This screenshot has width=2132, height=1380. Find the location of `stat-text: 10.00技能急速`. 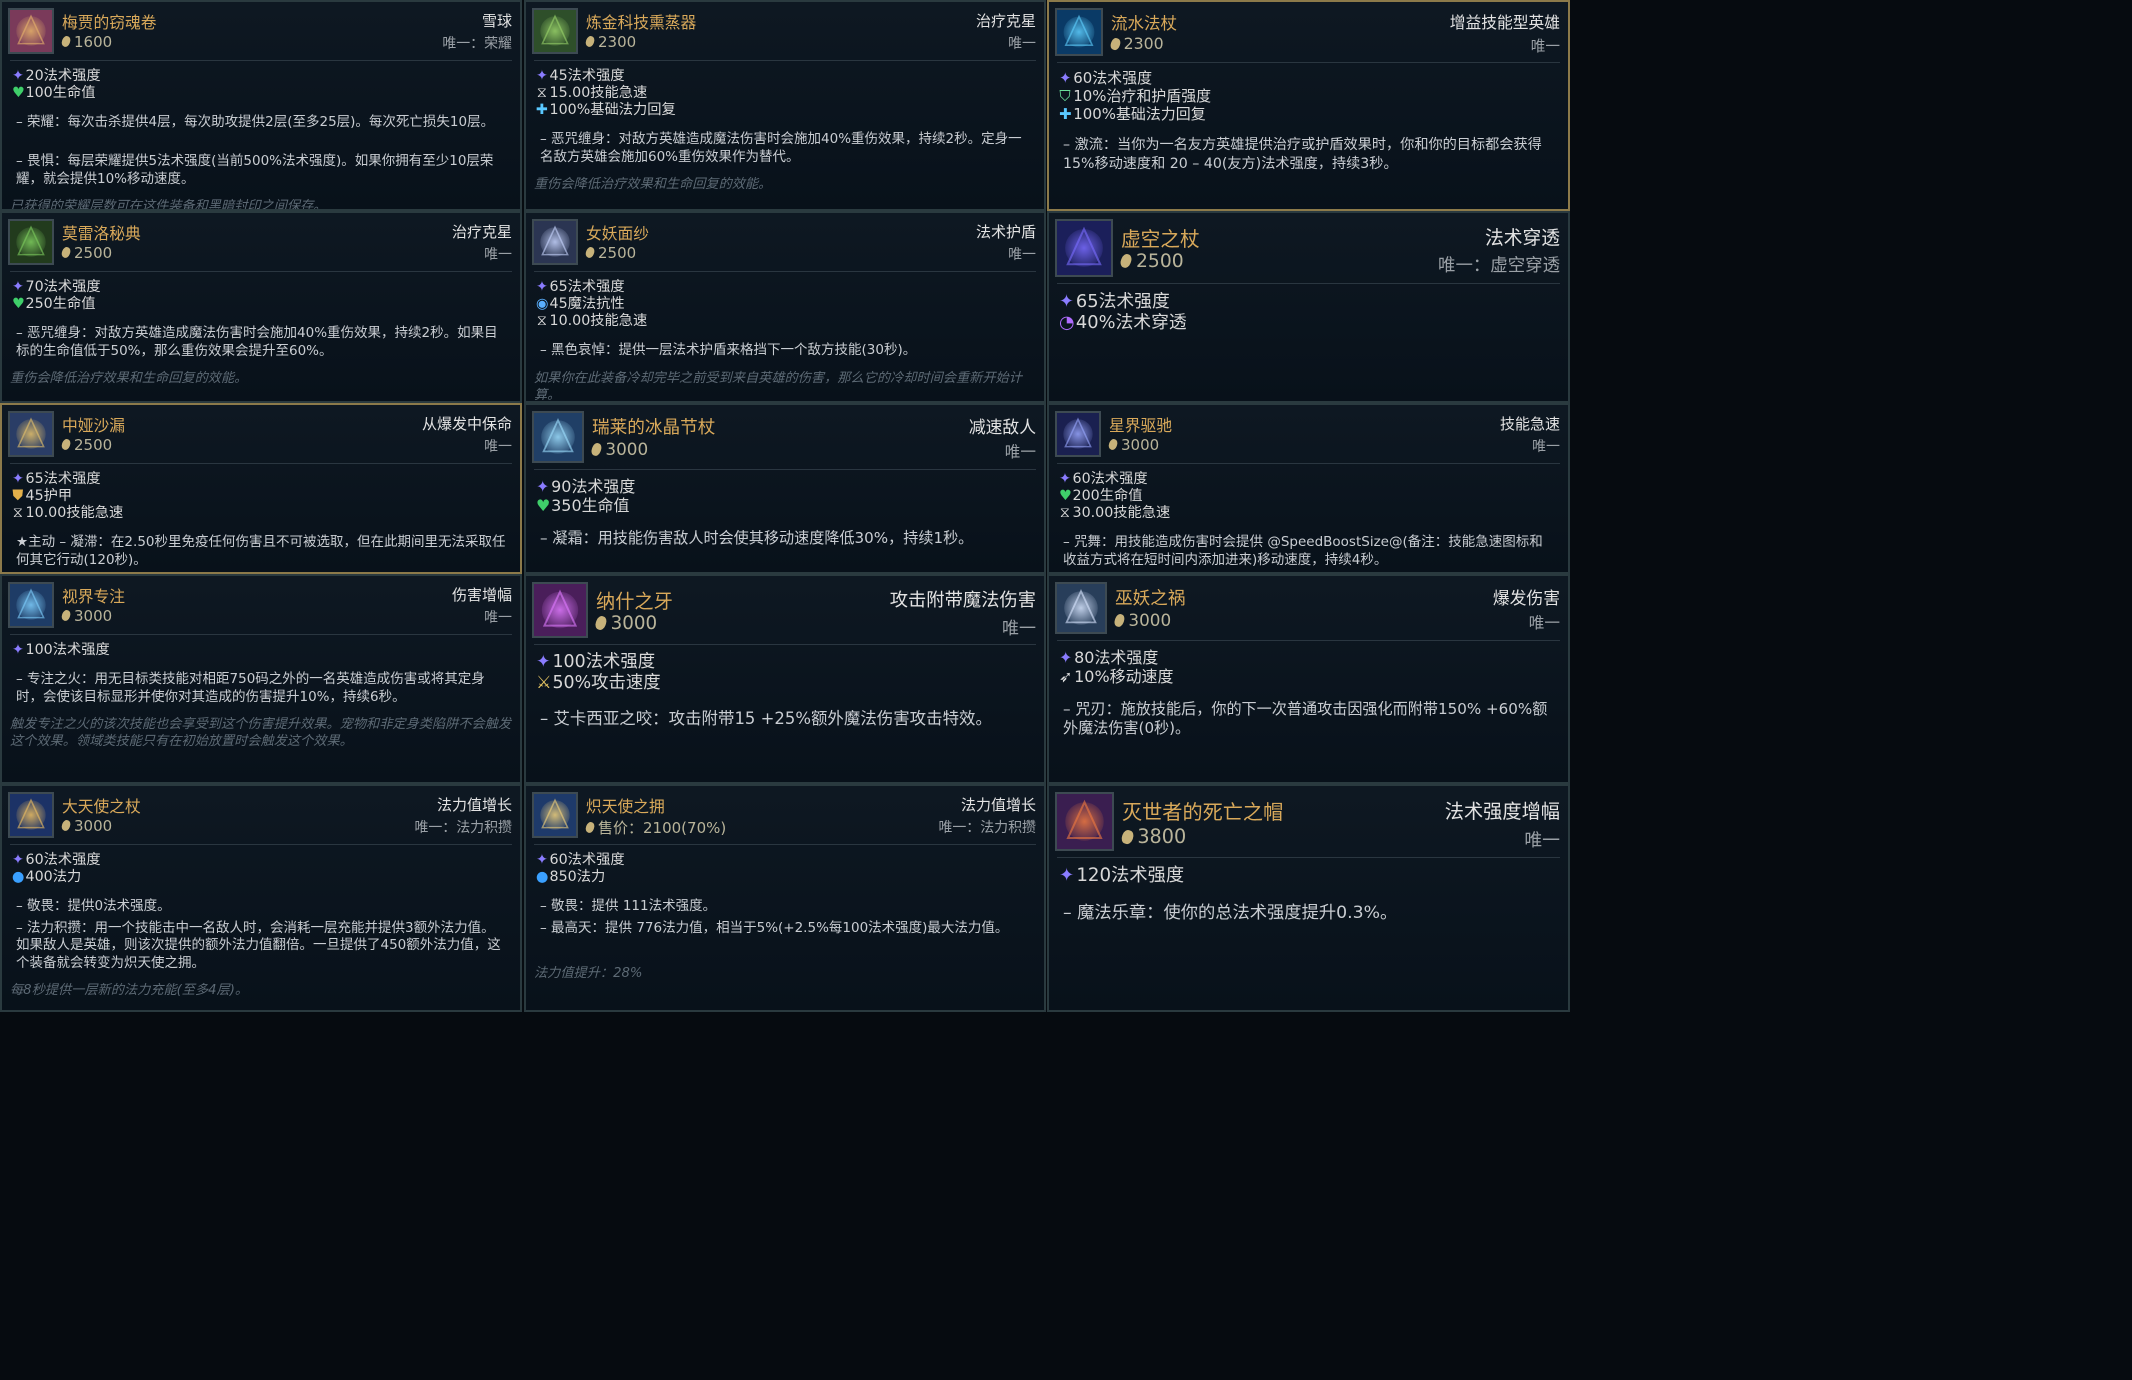

stat-text: 10.00技能急速 is located at coordinates (598, 321).